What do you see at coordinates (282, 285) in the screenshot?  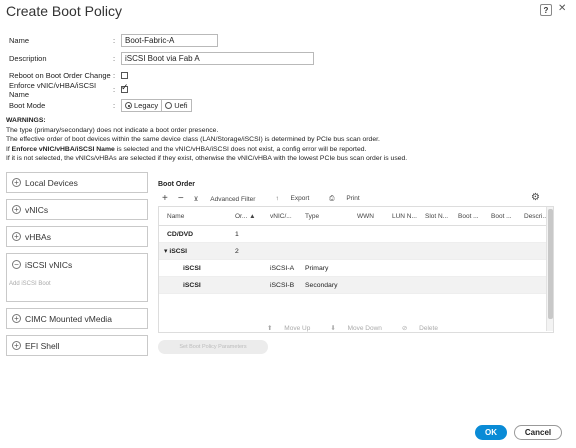 I see `cell-vnic: iSCSI-B` at bounding box center [282, 285].